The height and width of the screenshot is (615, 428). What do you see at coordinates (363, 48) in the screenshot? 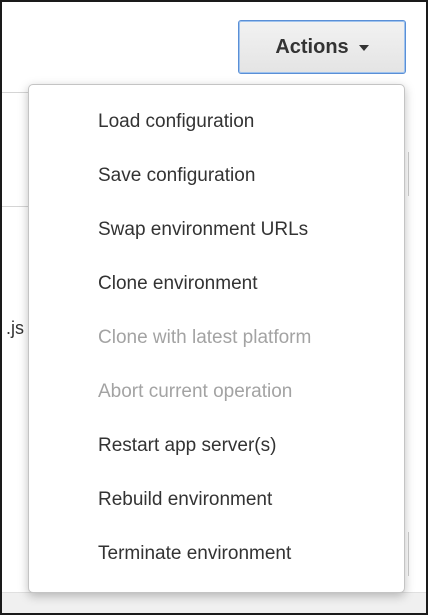
I see `caret-down-icon` at bounding box center [363, 48].